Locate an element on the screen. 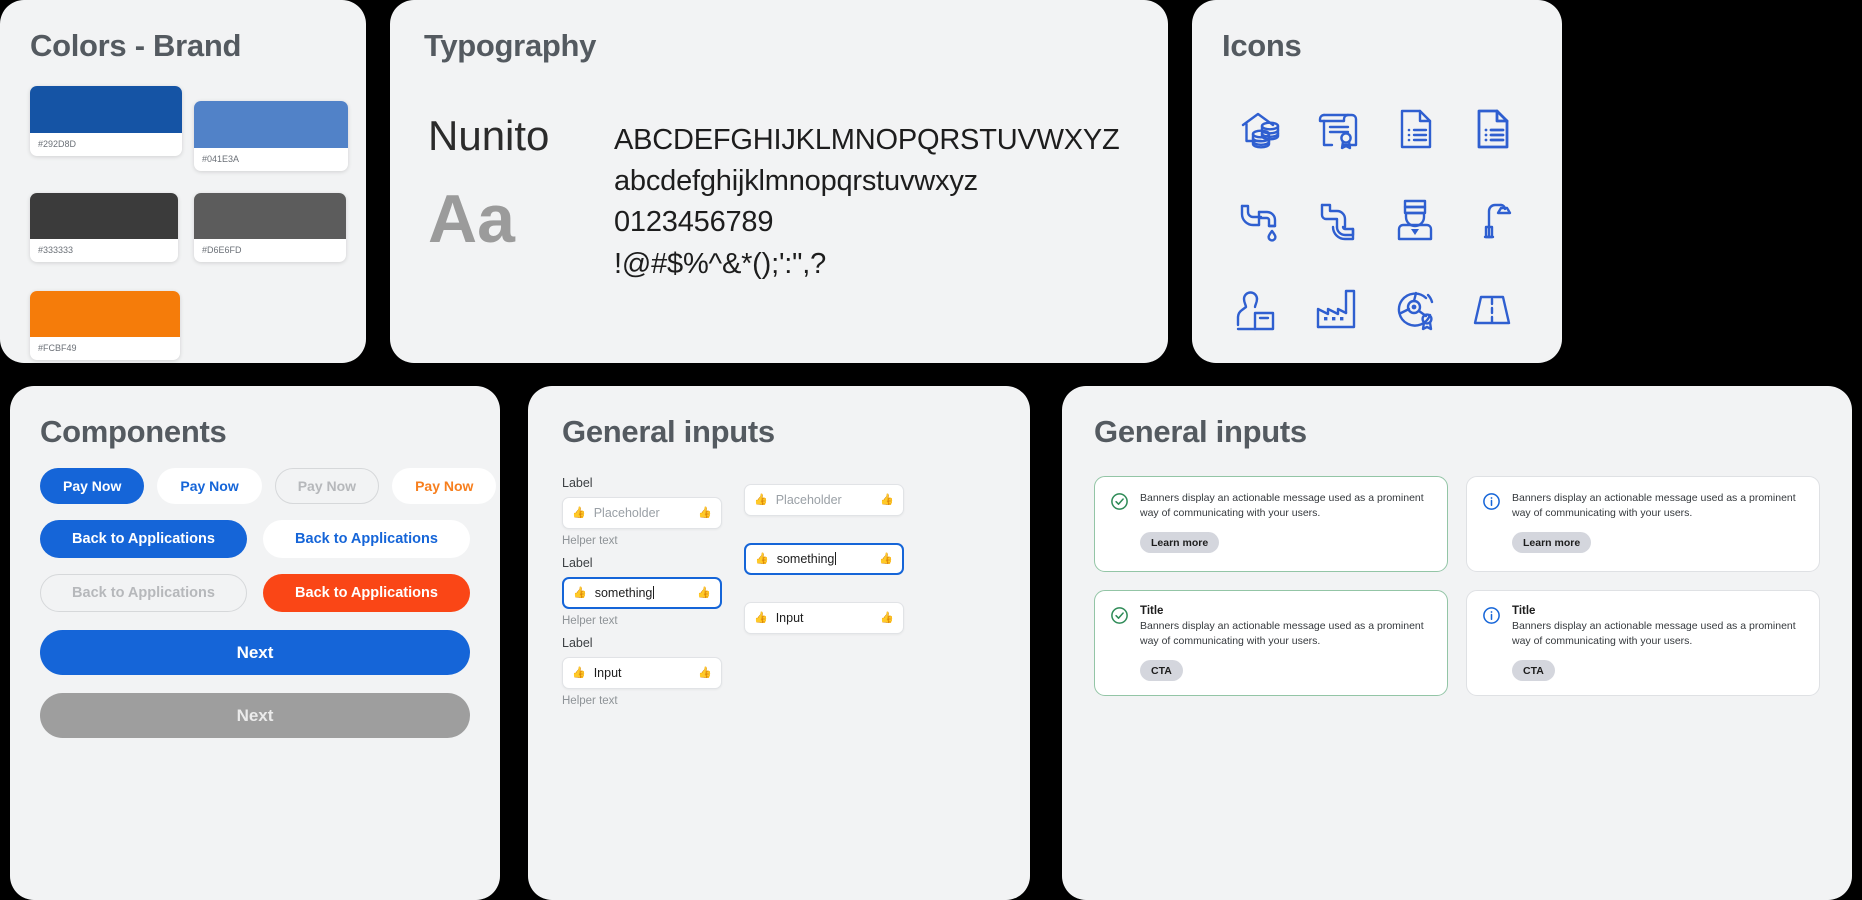 This screenshot has width=1862, height=900. text-caret is located at coordinates (836, 558).